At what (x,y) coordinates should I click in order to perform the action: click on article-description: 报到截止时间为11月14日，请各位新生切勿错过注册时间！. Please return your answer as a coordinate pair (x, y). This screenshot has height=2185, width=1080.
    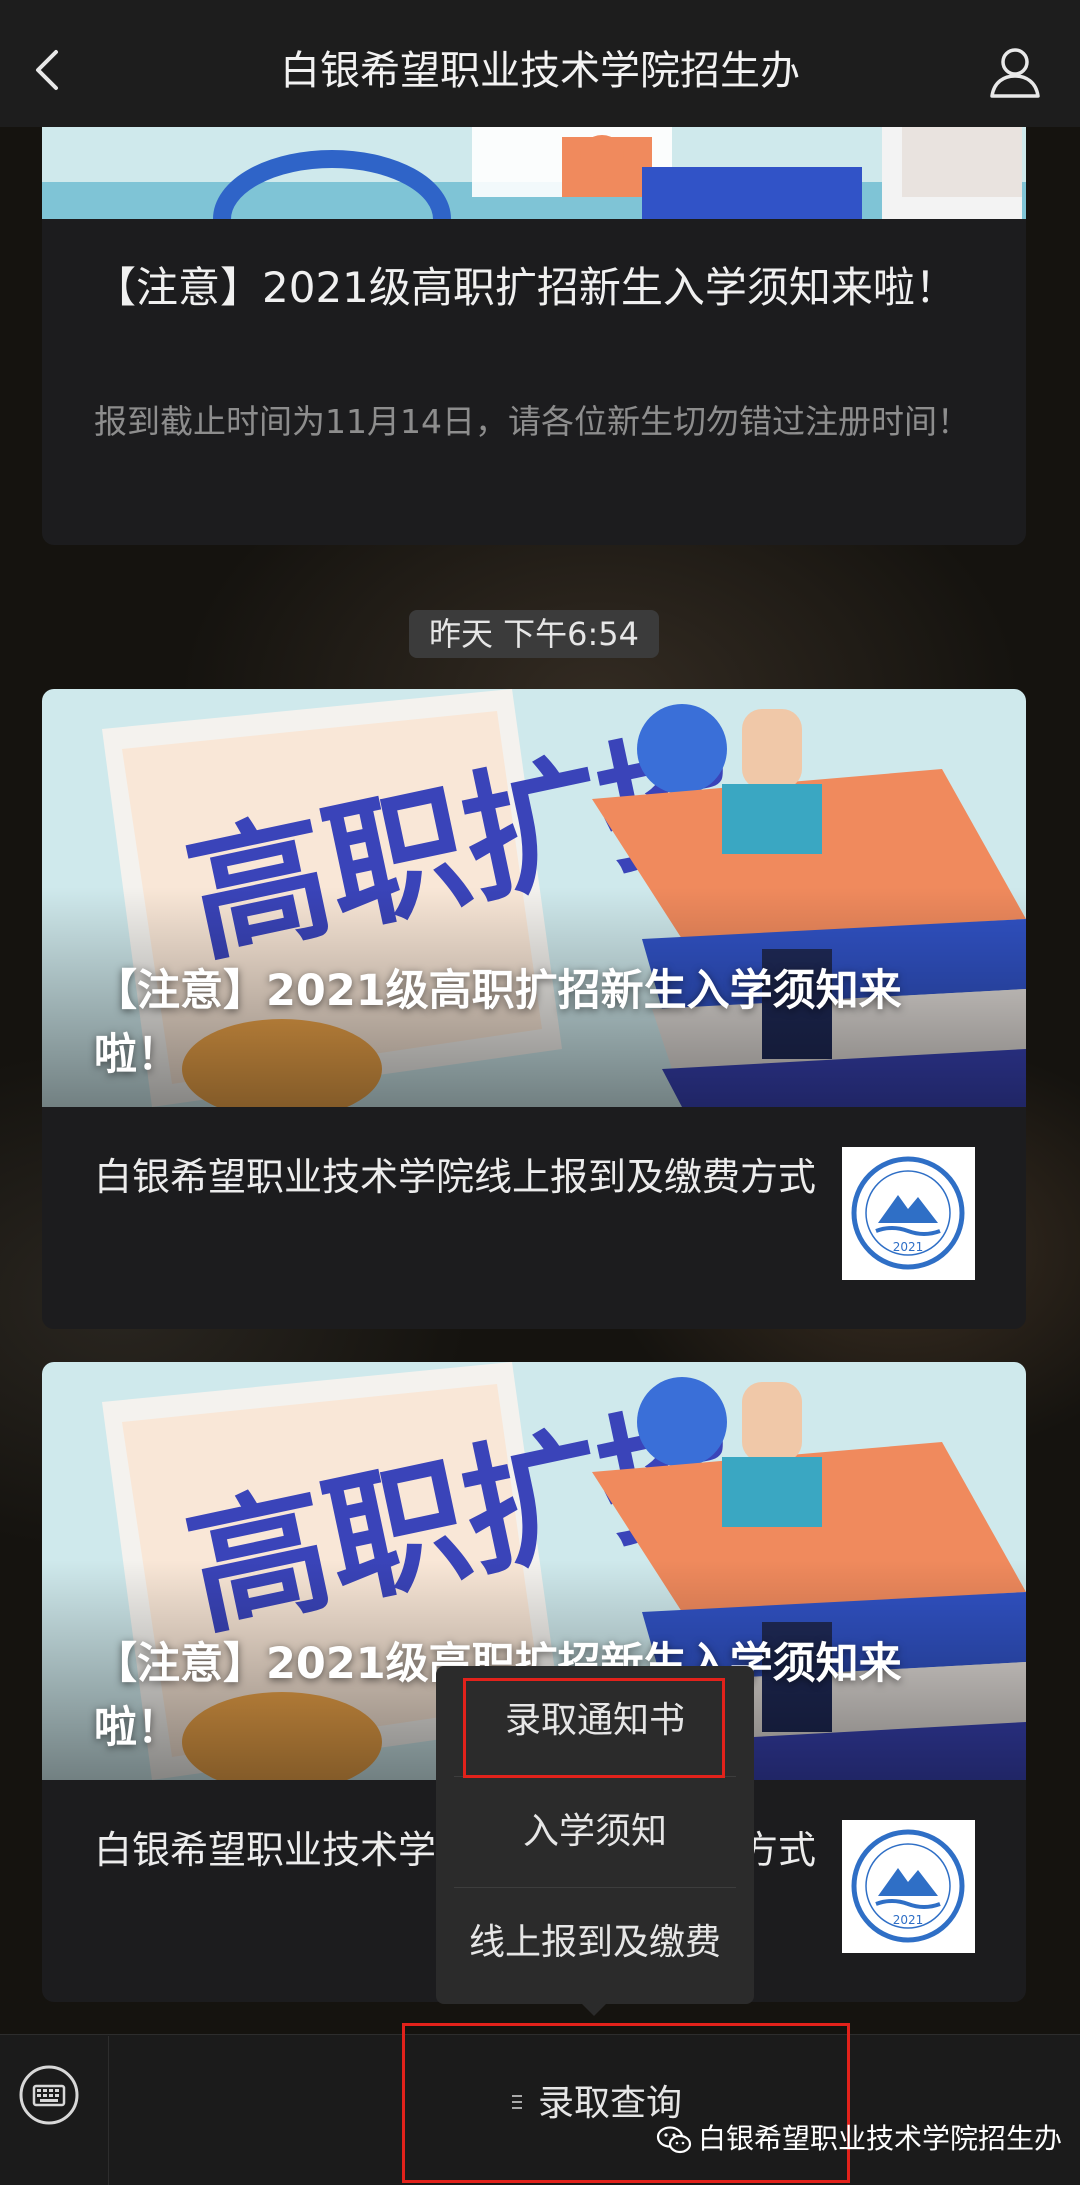
    Looking at the image, I should click on (532, 421).